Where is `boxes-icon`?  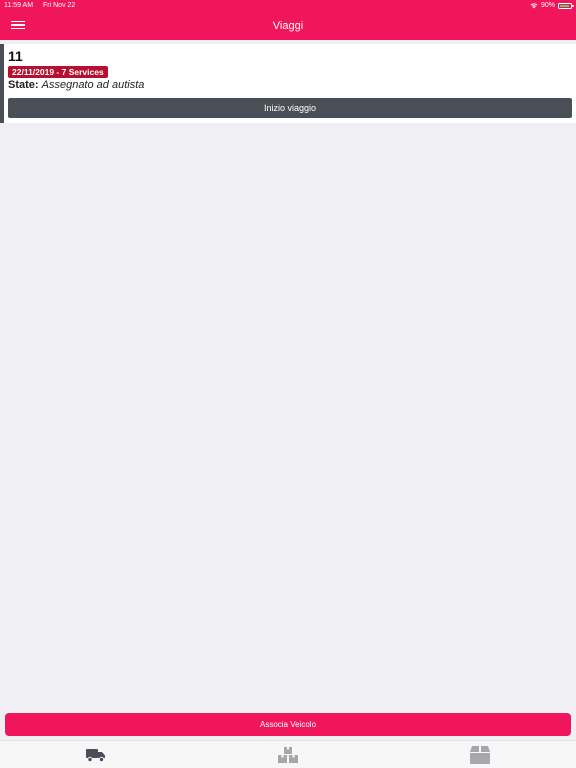 boxes-icon is located at coordinates (288, 754).